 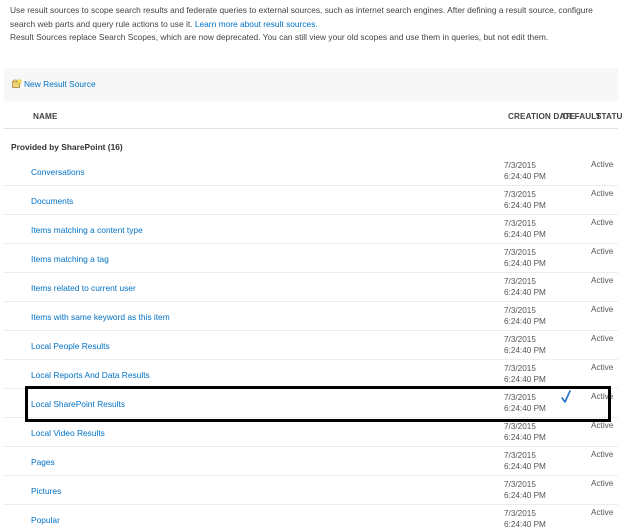 What do you see at coordinates (70, 259) in the screenshot?
I see `result-source-name-link: Items matching a tag` at bounding box center [70, 259].